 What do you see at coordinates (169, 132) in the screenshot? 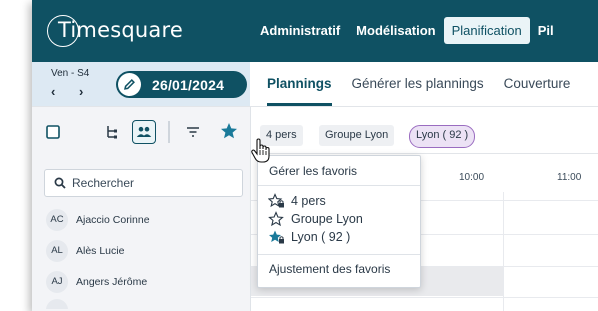
I see `toolbar-divider` at bounding box center [169, 132].